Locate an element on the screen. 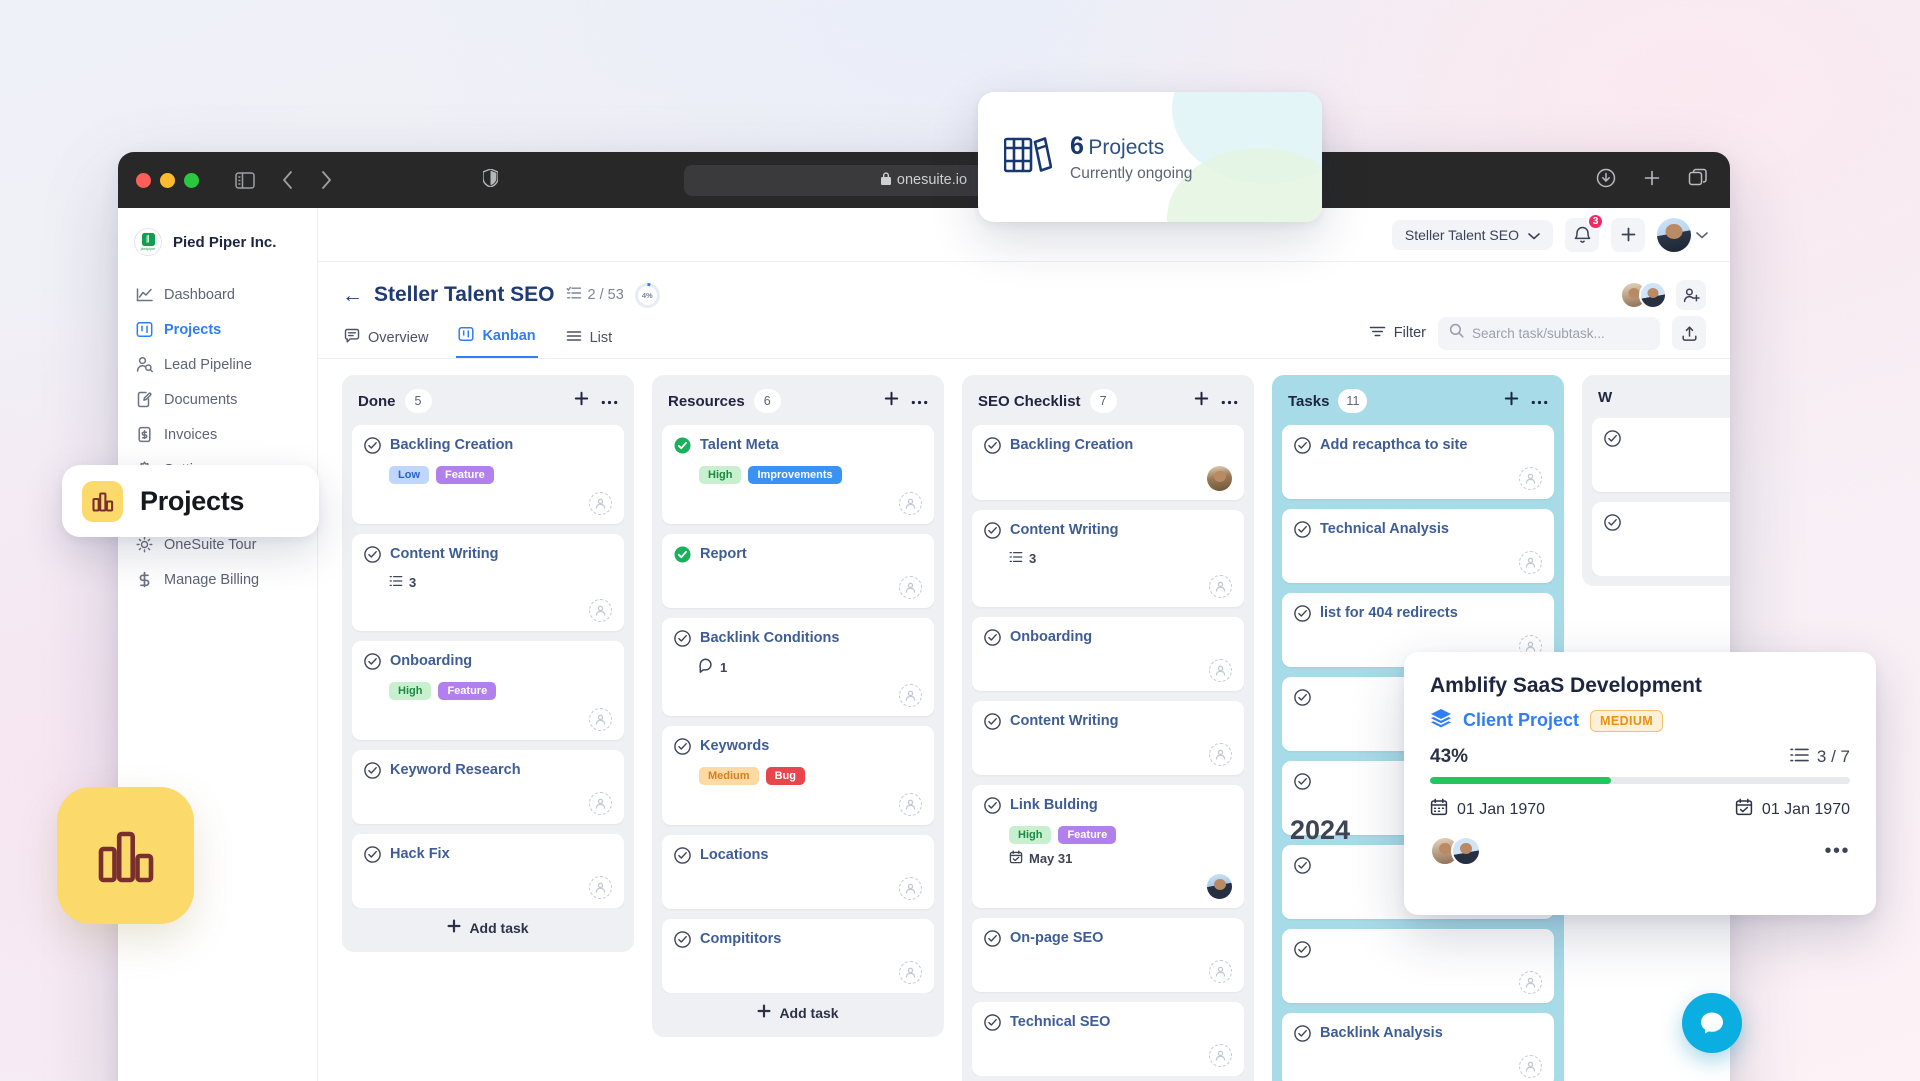 Image resolution: width=1920 pixels, height=1081 pixels. task-card: Technical SEO is located at coordinates (1108, 1039).